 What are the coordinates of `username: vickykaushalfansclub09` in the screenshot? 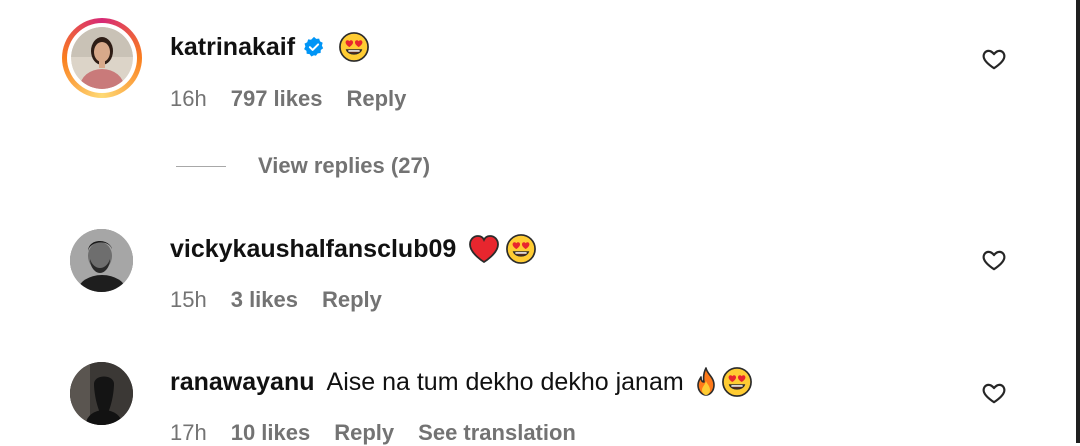 It's located at (313, 249).